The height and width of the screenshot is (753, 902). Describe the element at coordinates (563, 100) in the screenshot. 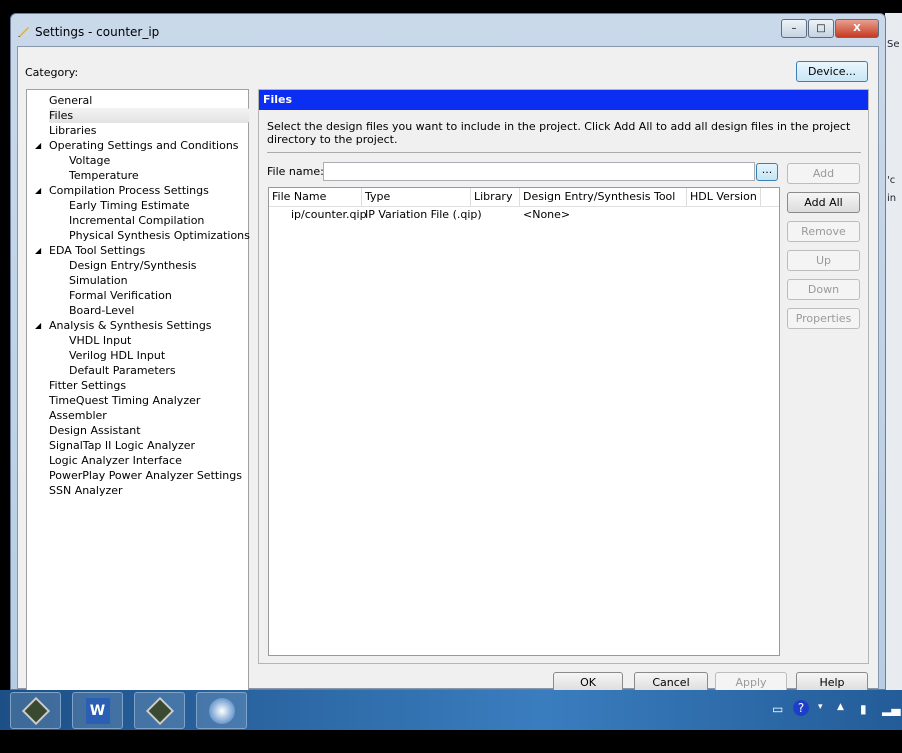

I see `panel-header: Files` at that location.